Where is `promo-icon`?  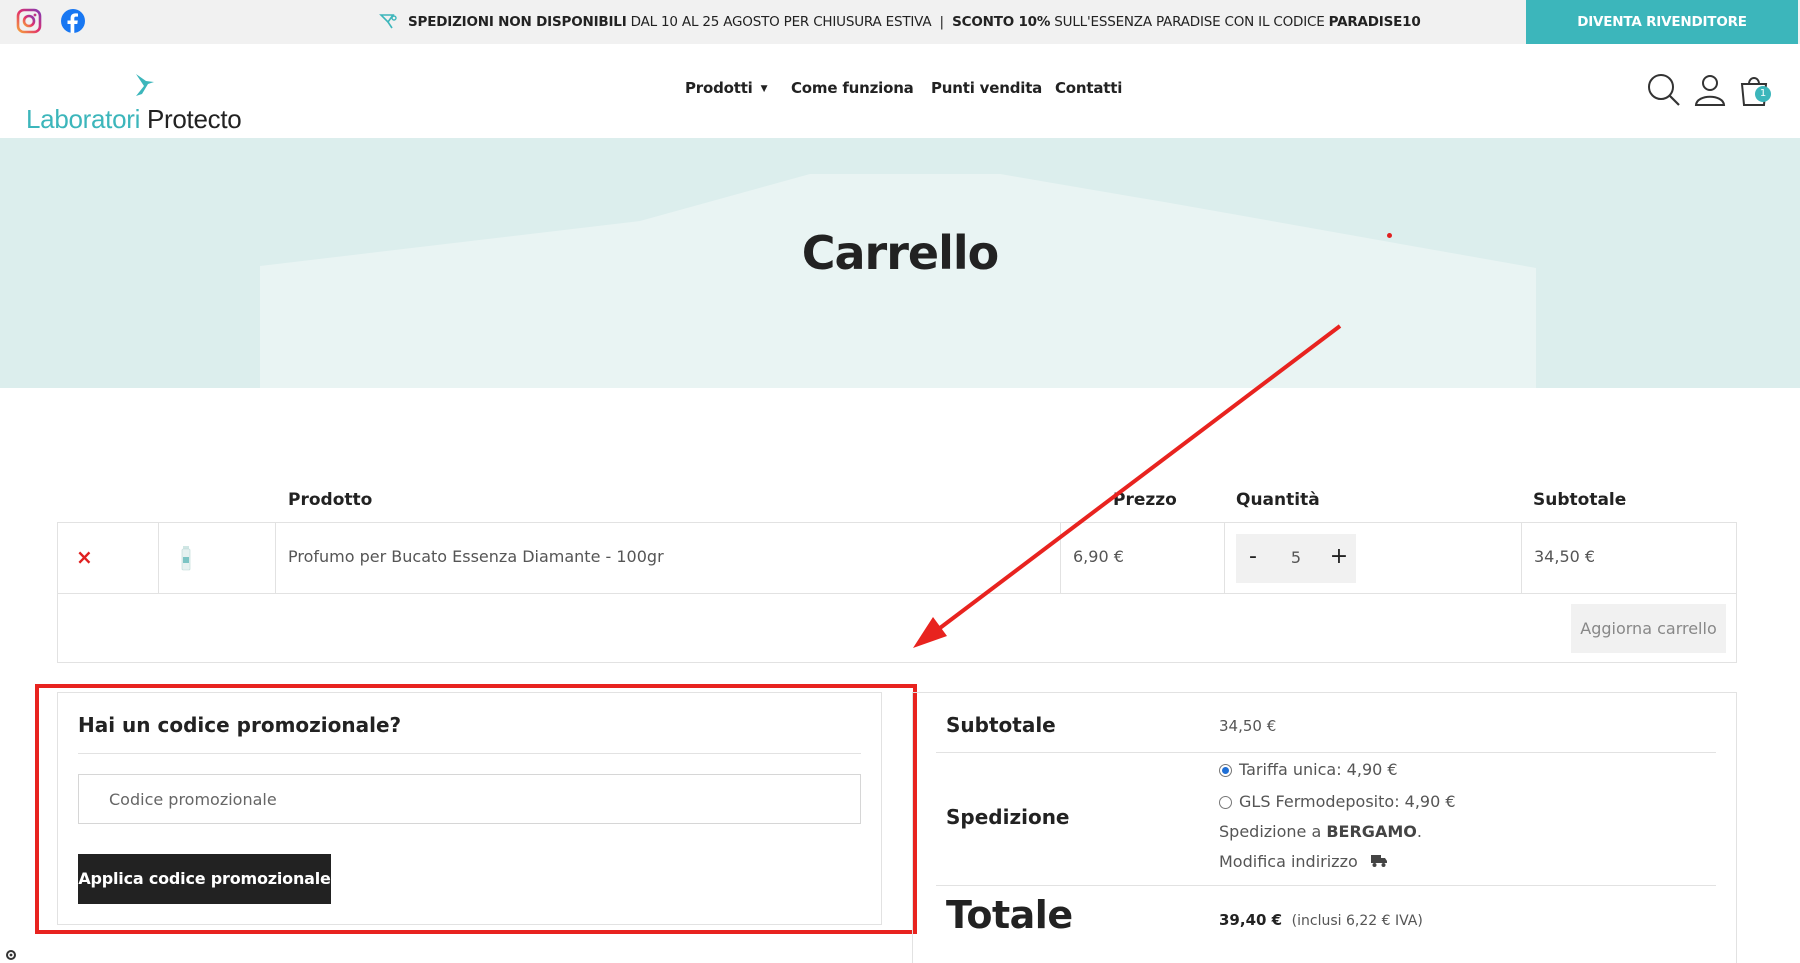 promo-icon is located at coordinates (388, 21).